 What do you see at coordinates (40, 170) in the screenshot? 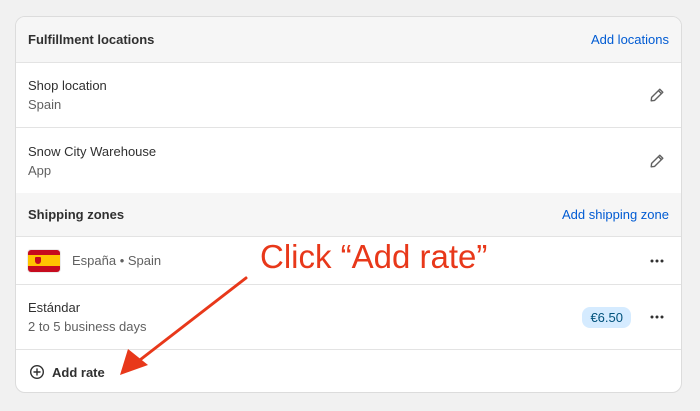
I see `location-source: App` at bounding box center [40, 170].